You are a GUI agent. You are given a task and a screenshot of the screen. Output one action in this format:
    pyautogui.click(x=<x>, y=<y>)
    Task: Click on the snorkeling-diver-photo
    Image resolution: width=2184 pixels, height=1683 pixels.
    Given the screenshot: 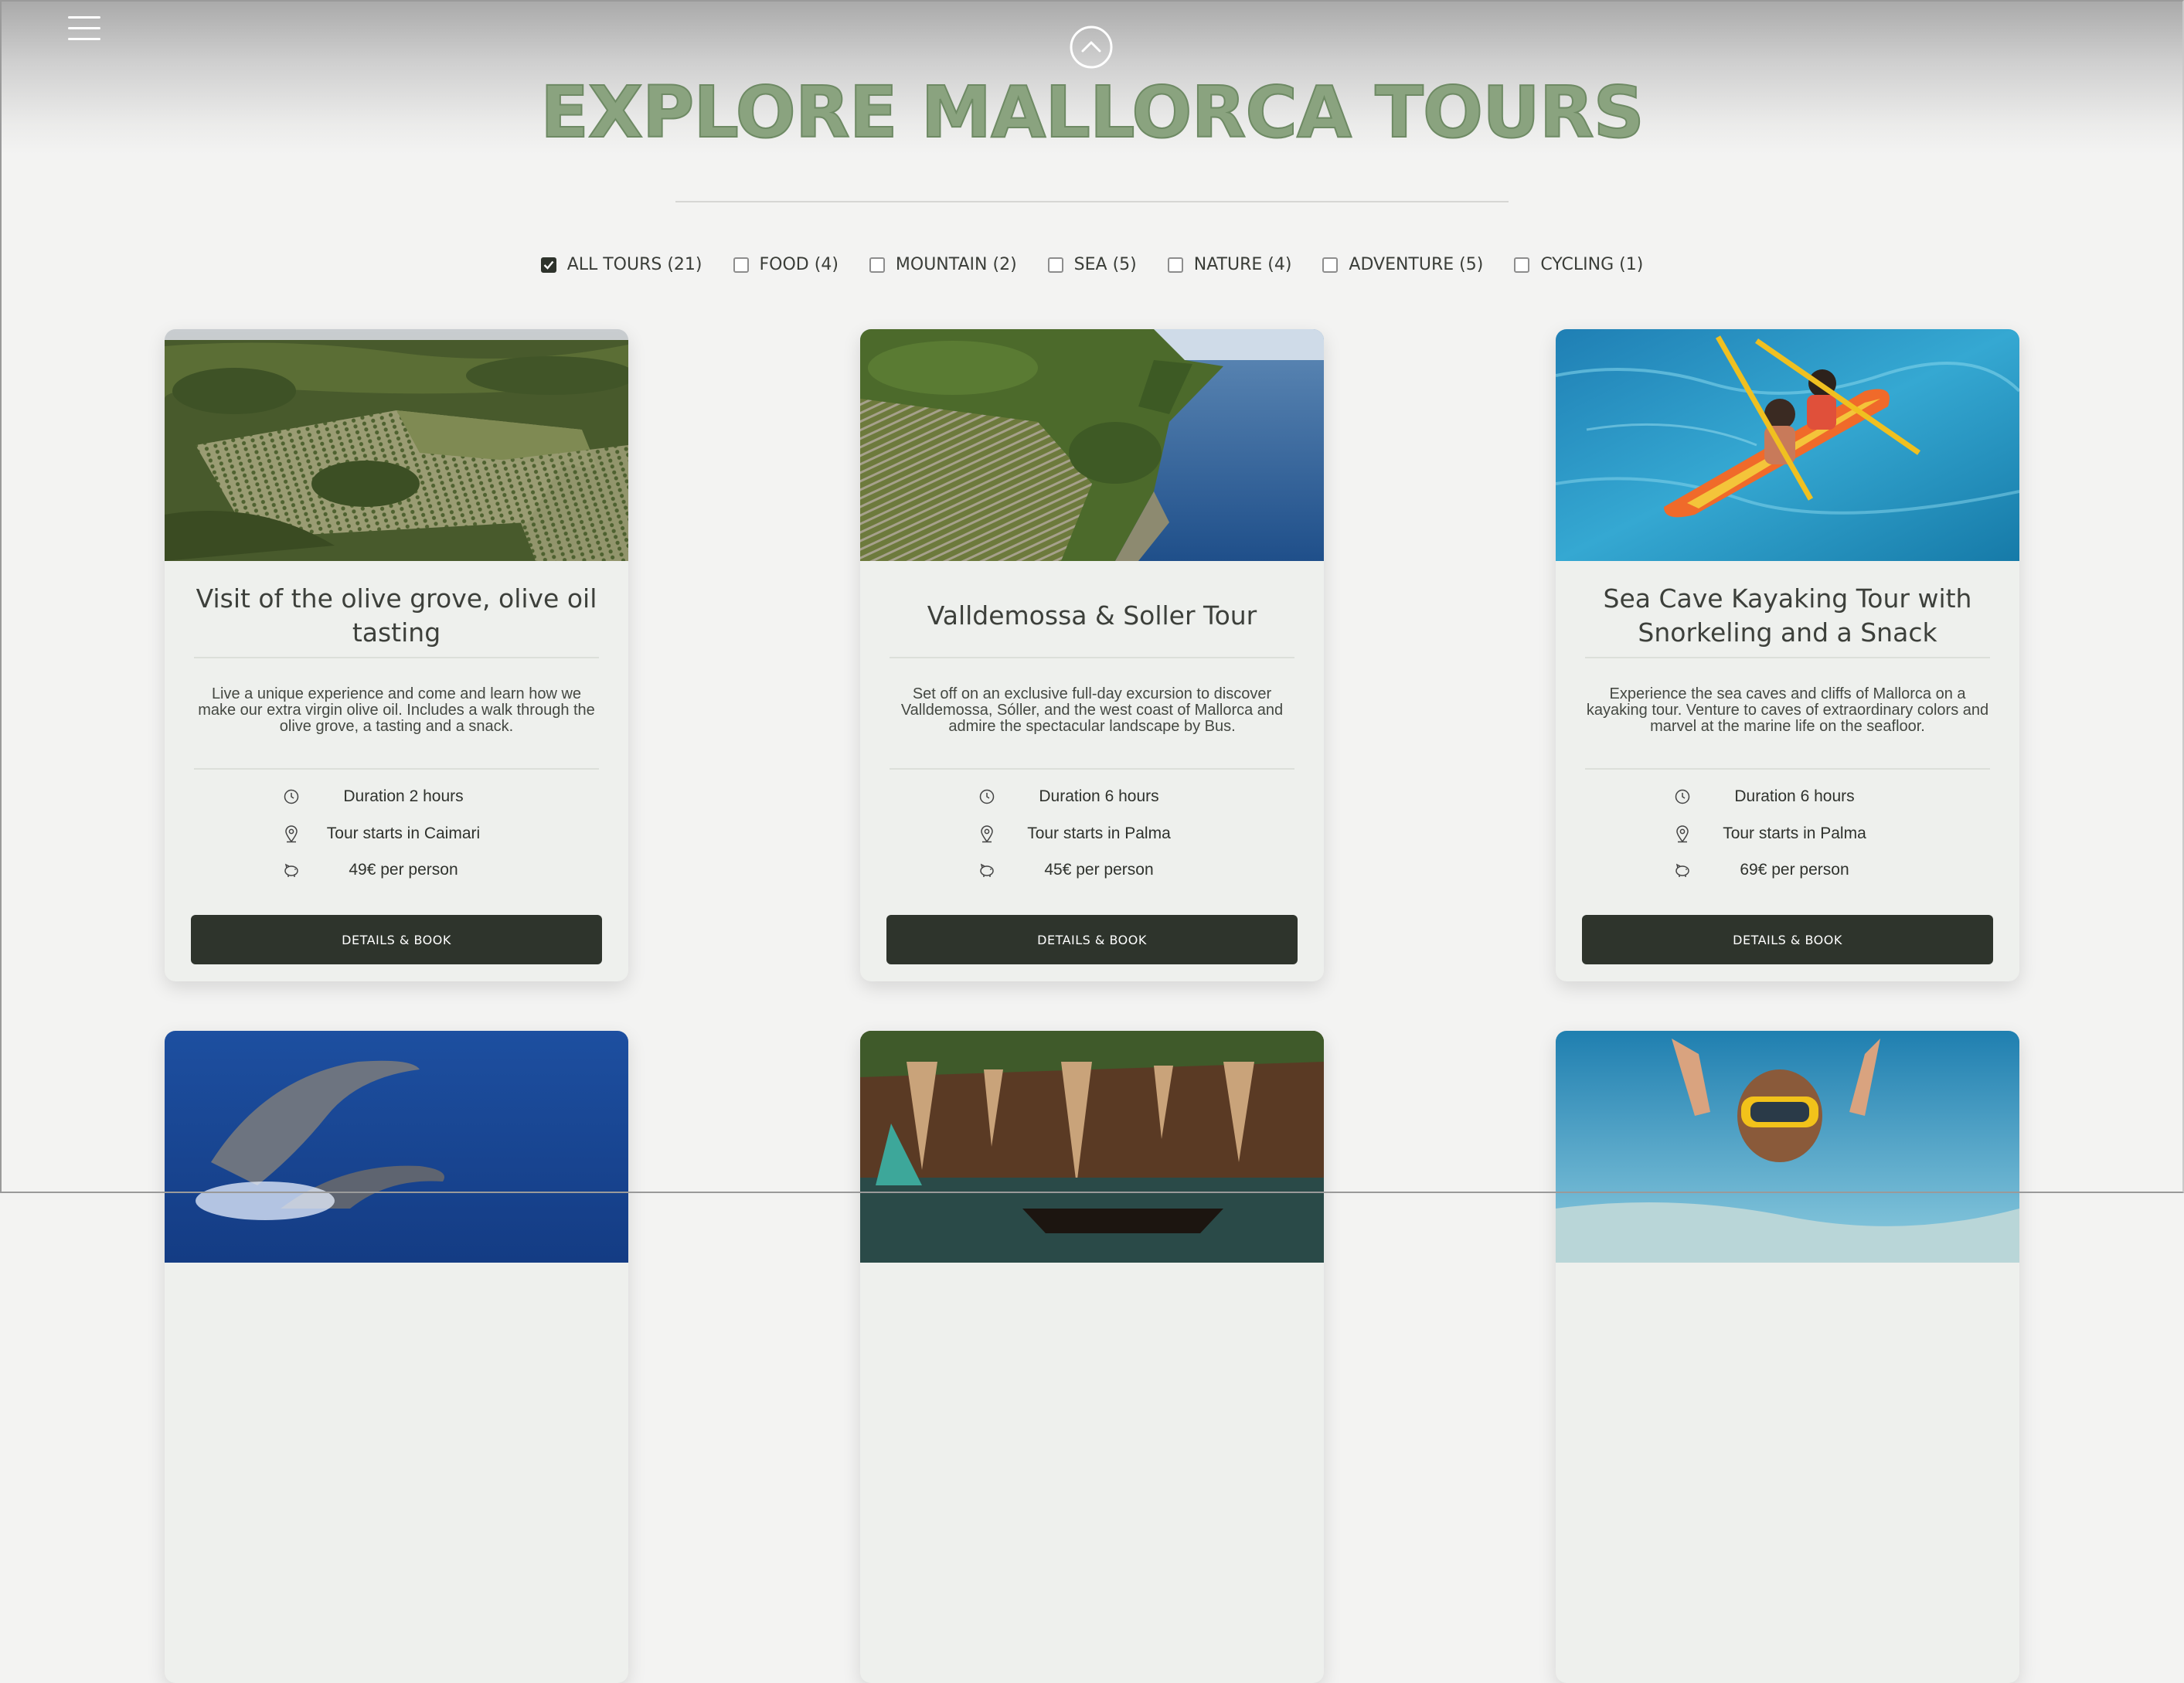 What is the action you would take?
    pyautogui.click(x=1788, y=1147)
    